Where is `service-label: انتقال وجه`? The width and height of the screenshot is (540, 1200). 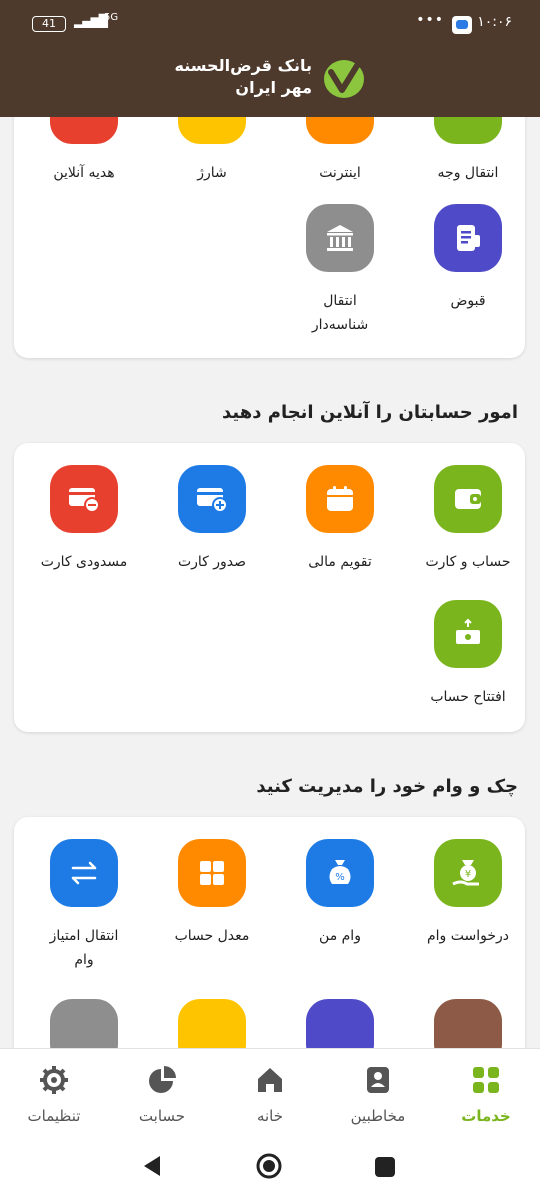
service-label: انتقال وجه is located at coordinates (468, 173).